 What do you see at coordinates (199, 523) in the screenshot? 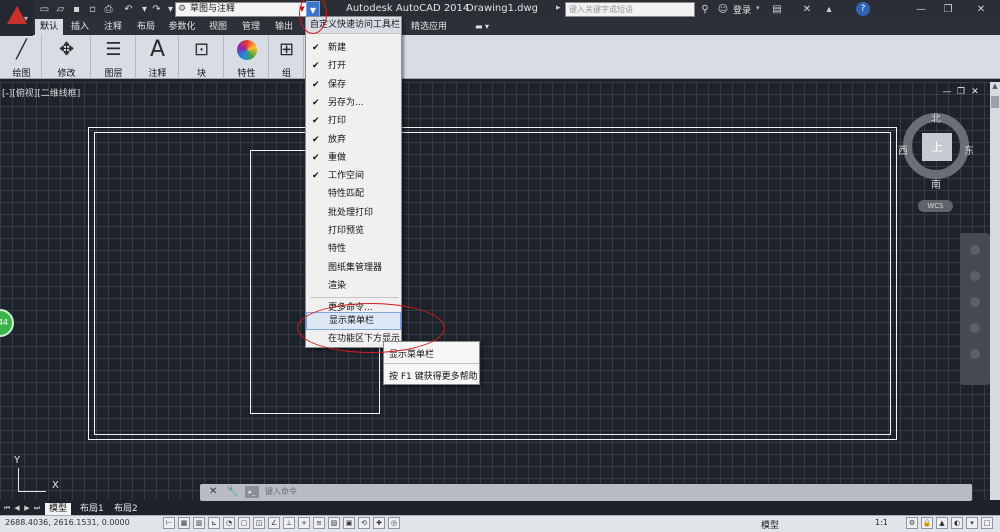
I see `grid-icon: ▥` at bounding box center [199, 523].